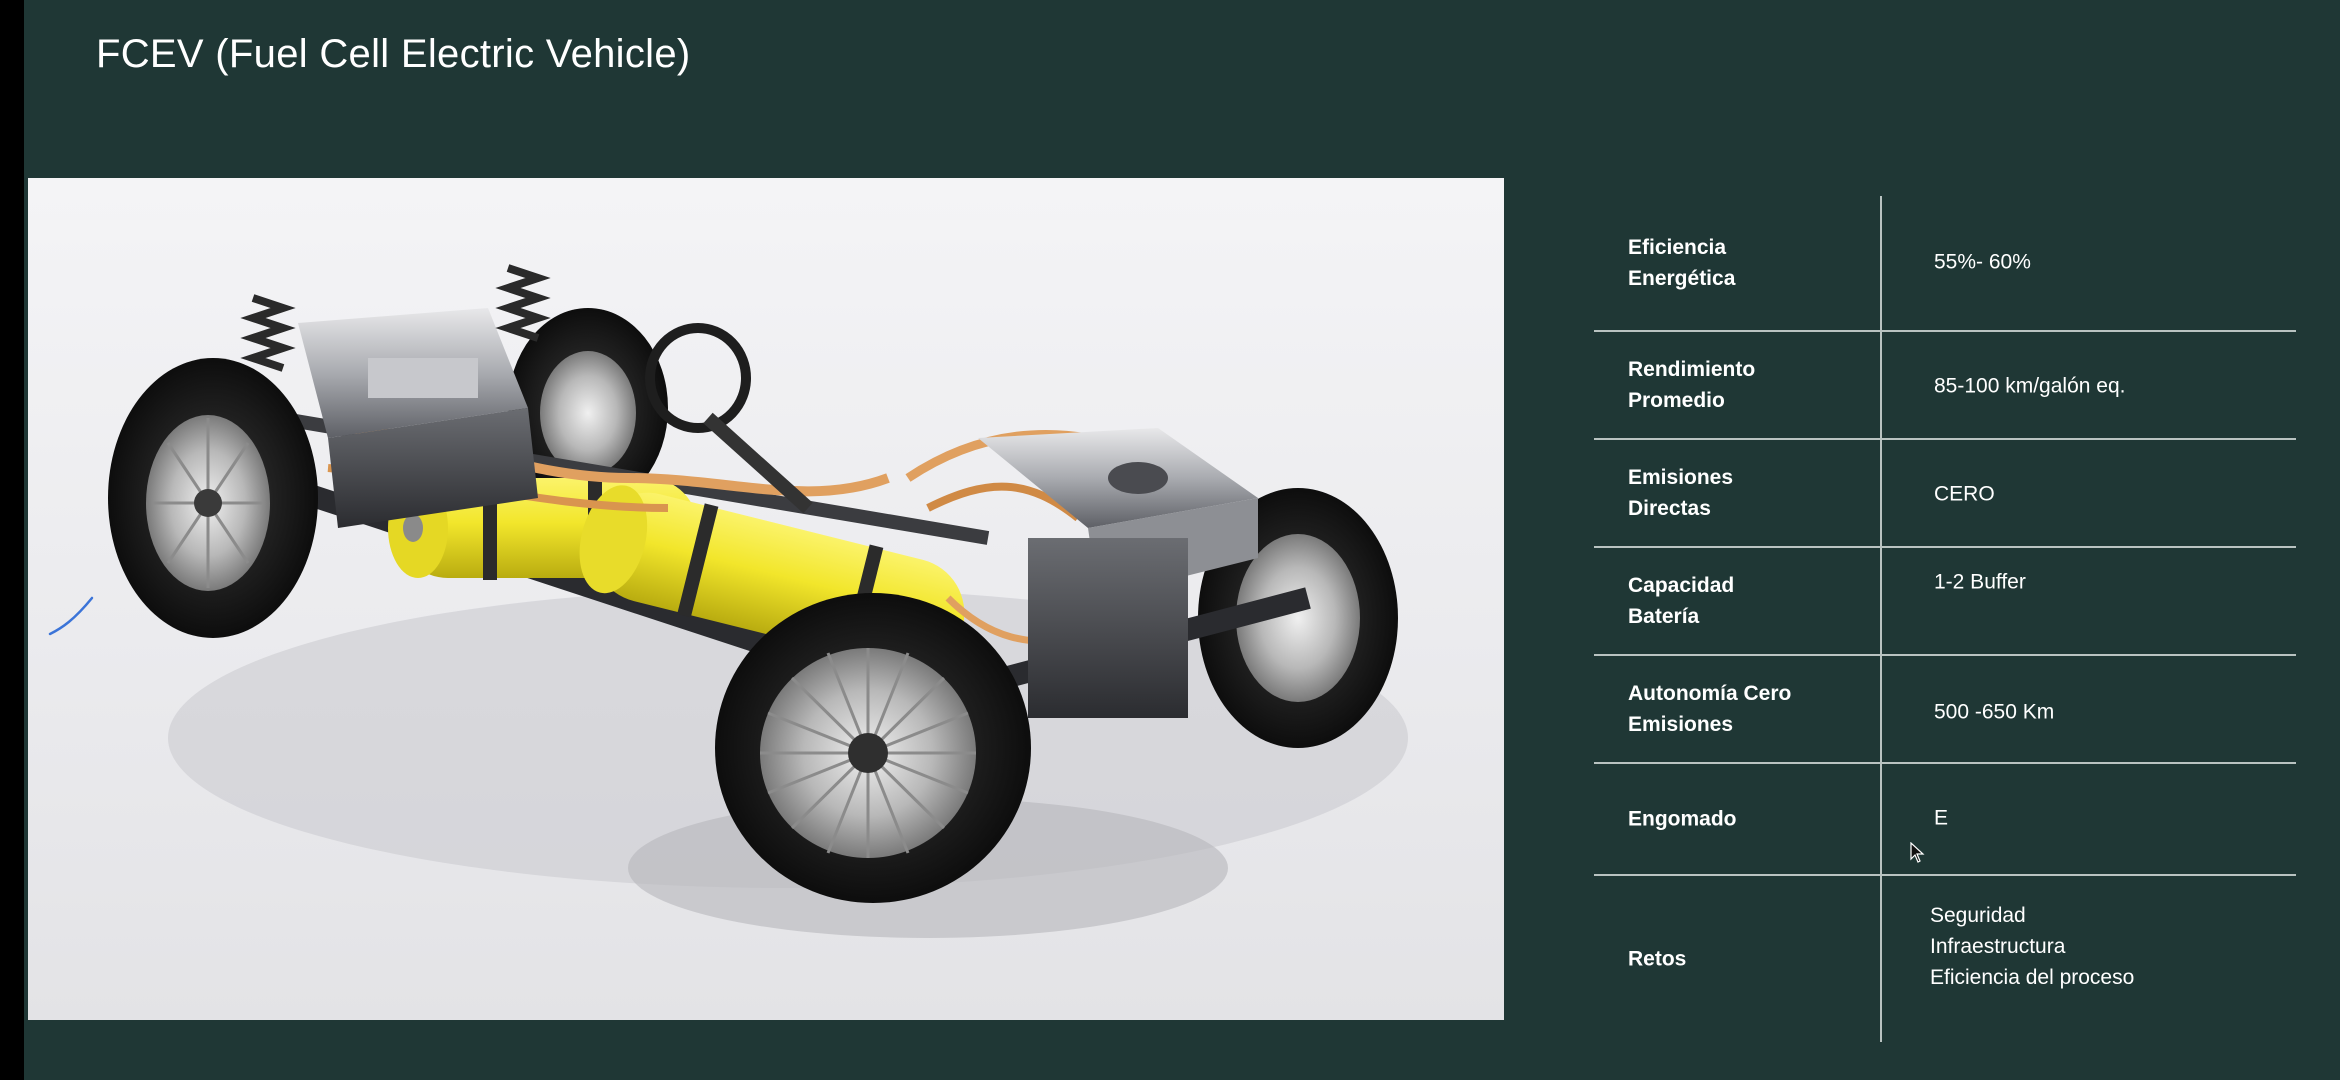 The height and width of the screenshot is (1080, 2340). What do you see at coordinates (1994, 712) in the screenshot?
I see `spec-value: 500 -650 Km` at bounding box center [1994, 712].